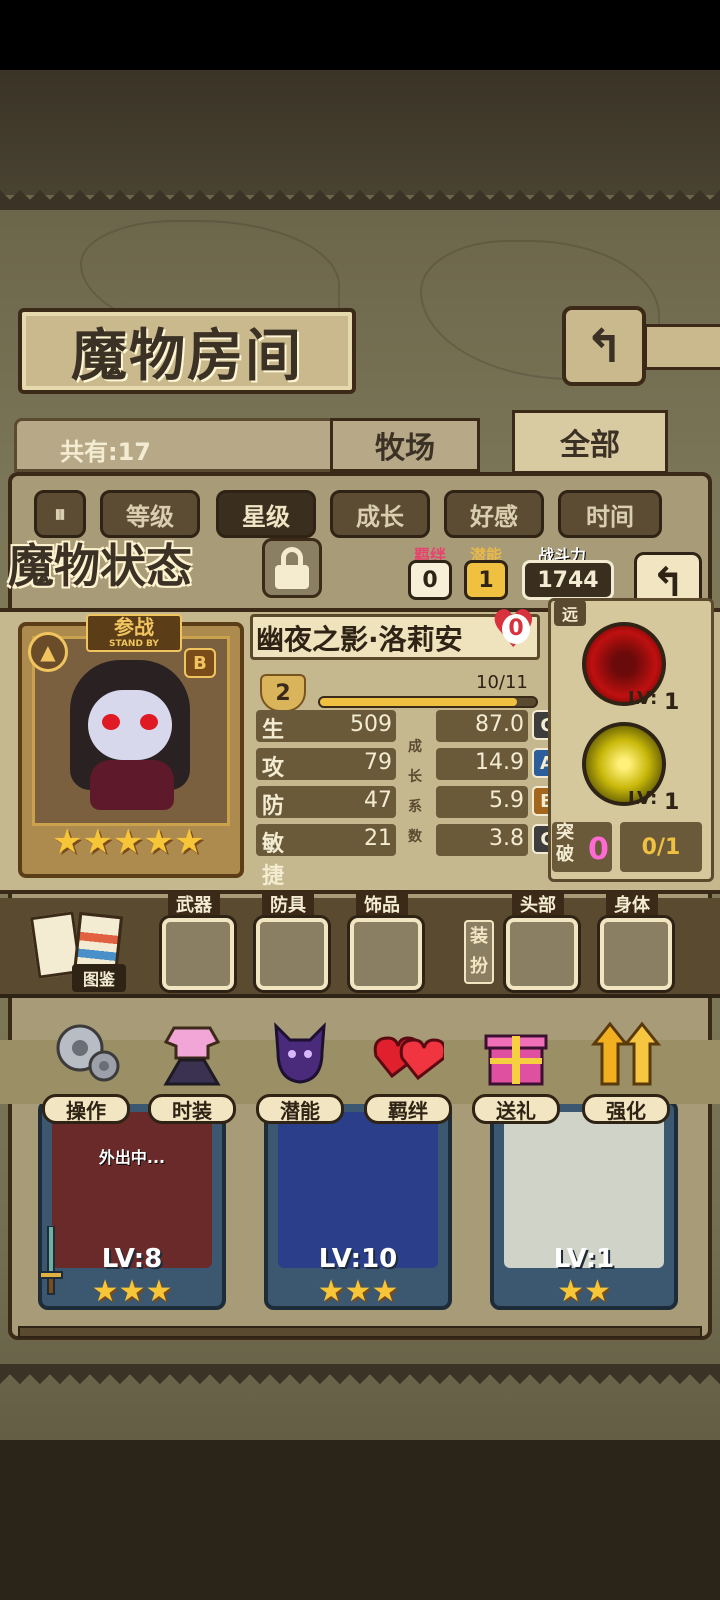  Describe the element at coordinates (51, 1260) in the screenshot. I see `sword-icon` at that location.